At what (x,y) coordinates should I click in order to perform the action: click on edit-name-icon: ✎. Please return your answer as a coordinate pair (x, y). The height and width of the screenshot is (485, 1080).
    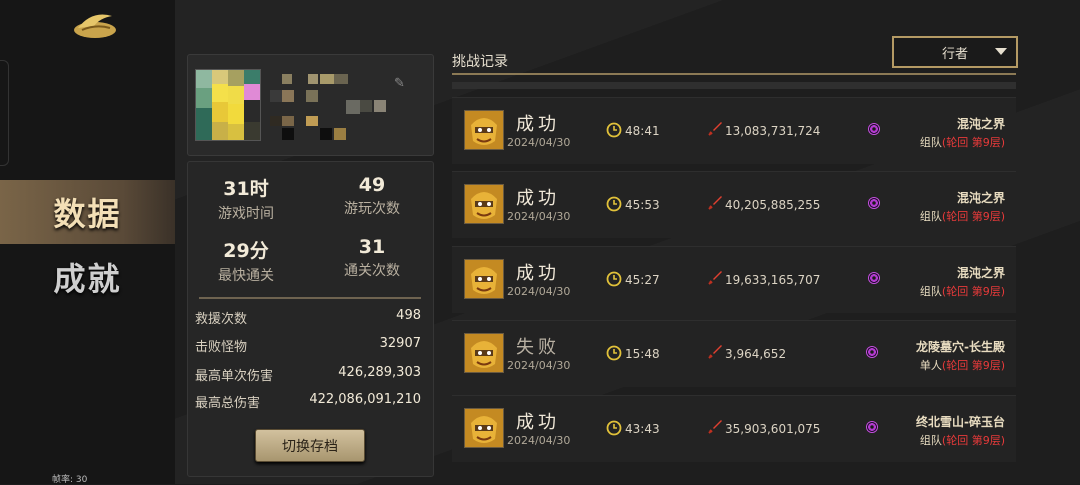
    Looking at the image, I should click on (401, 83).